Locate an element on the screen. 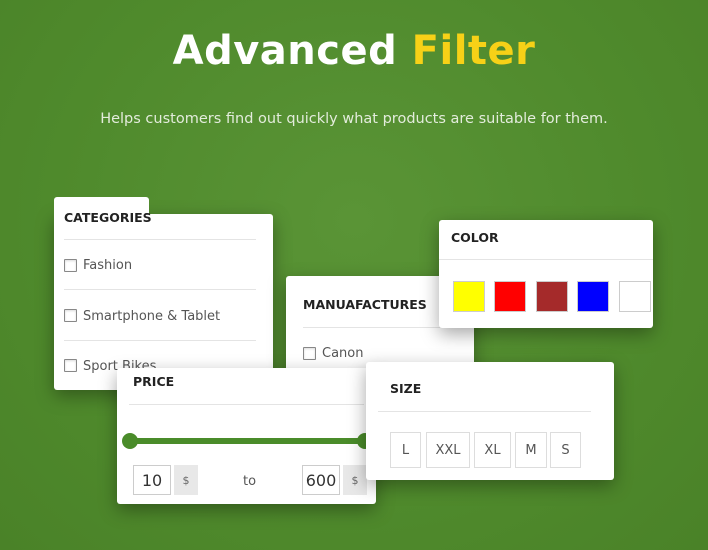 Image resolution: width=708 pixels, height=550 pixels. price-to-label: to is located at coordinates (250, 481).